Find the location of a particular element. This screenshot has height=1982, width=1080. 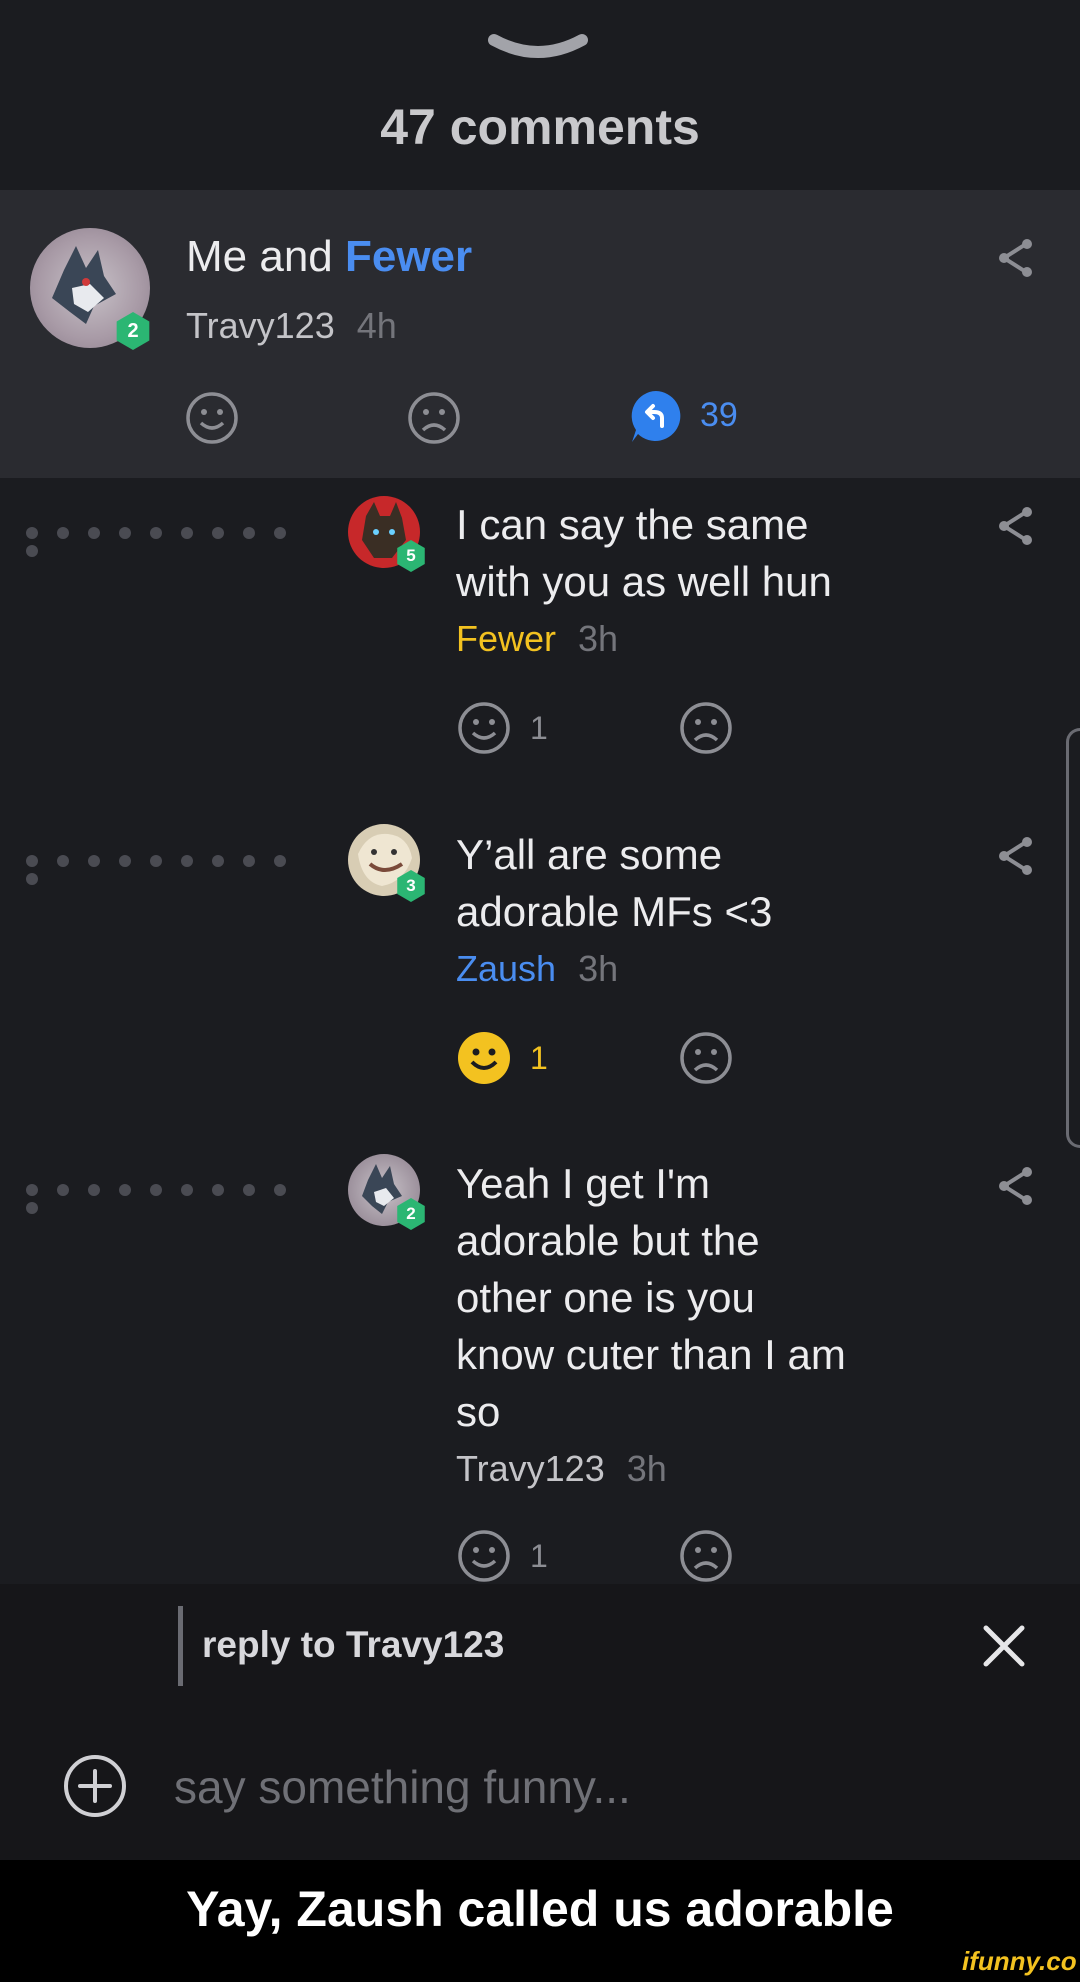

reply-text-line: adorable MFs <3 is located at coordinates (614, 911).